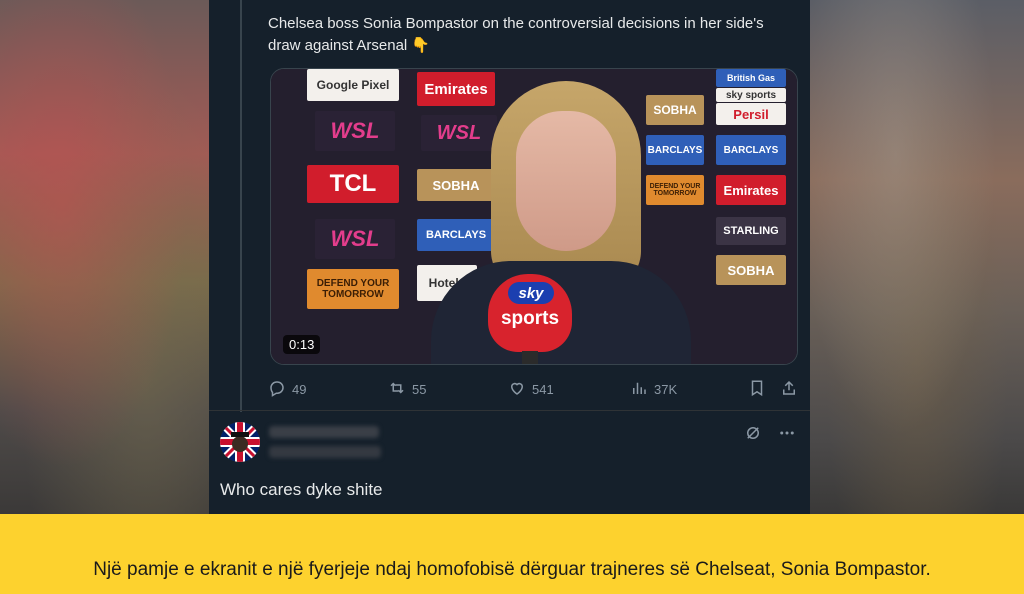 The width and height of the screenshot is (1024, 594). Describe the element at coordinates (531, 389) in the screenshot. I see `like-button: 541` at that location.